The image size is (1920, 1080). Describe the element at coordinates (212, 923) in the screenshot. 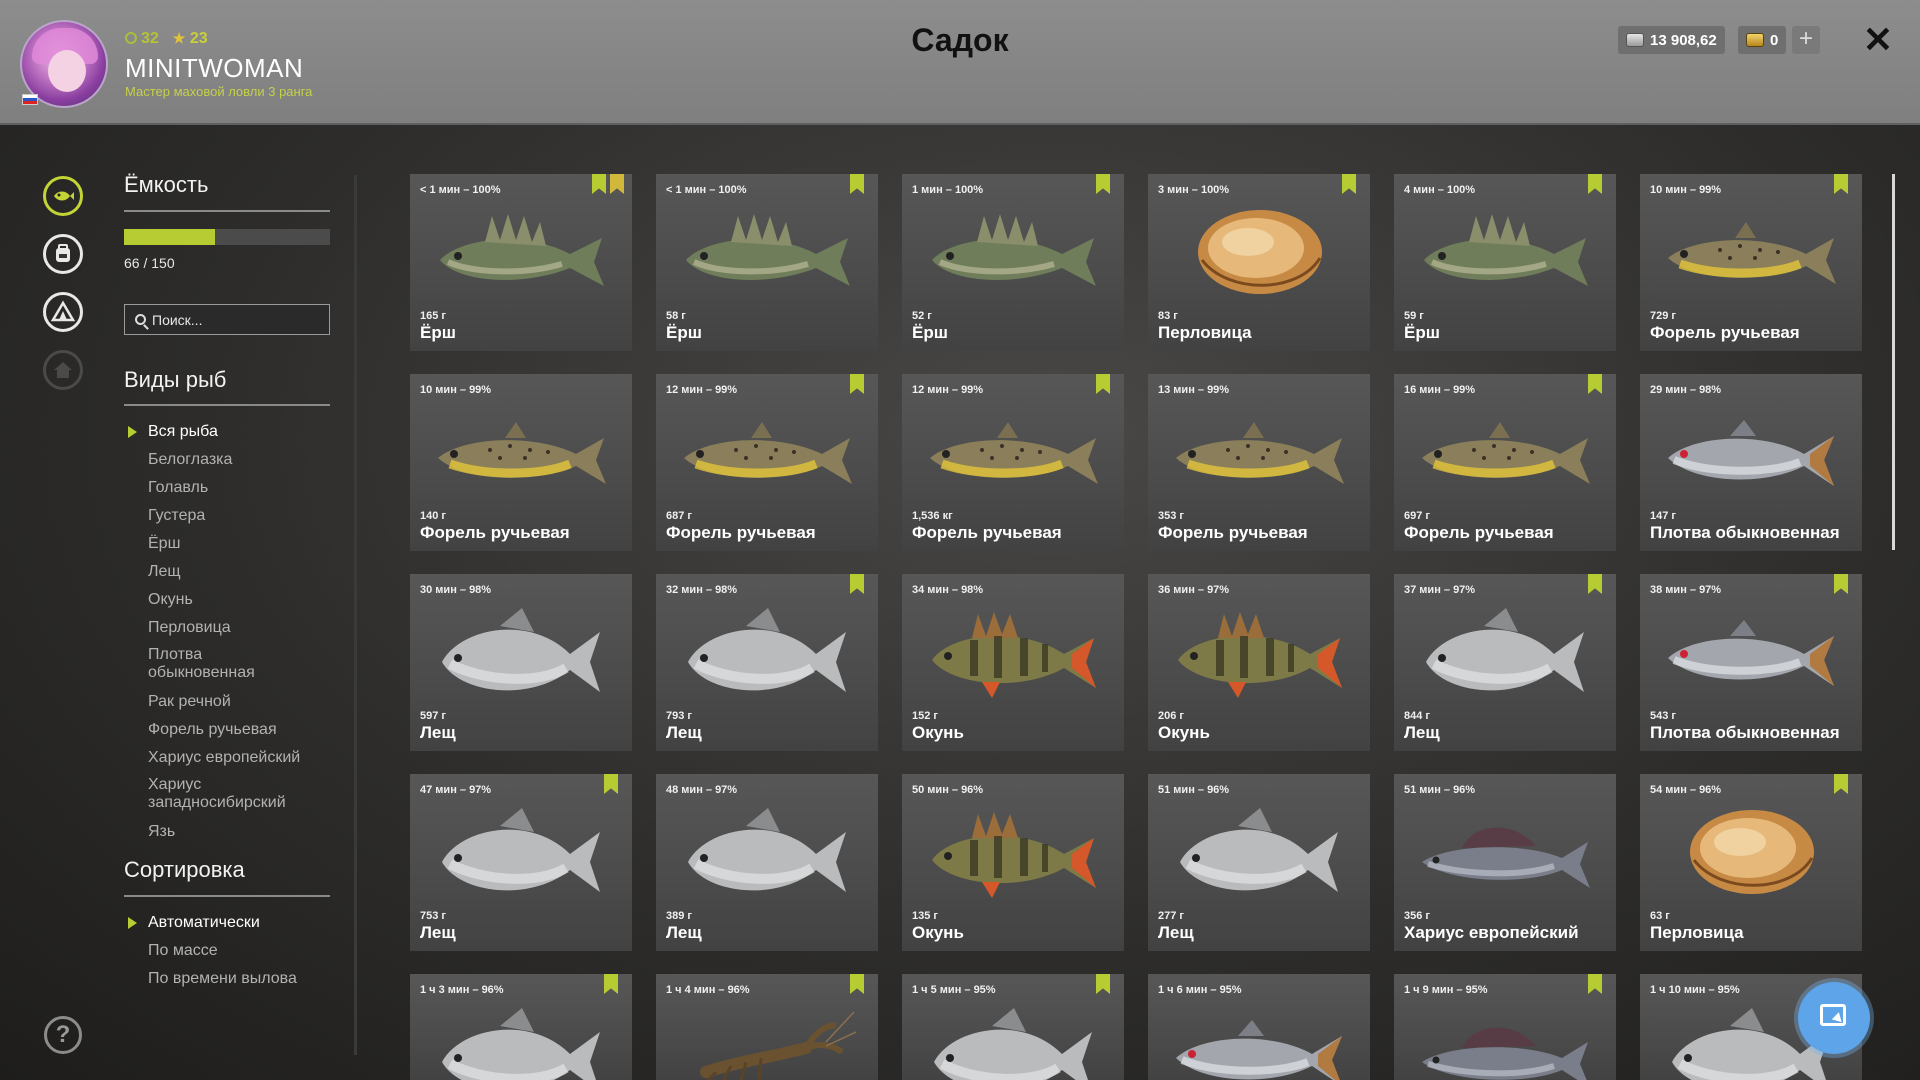

I see `sort-option: Автоматически` at that location.